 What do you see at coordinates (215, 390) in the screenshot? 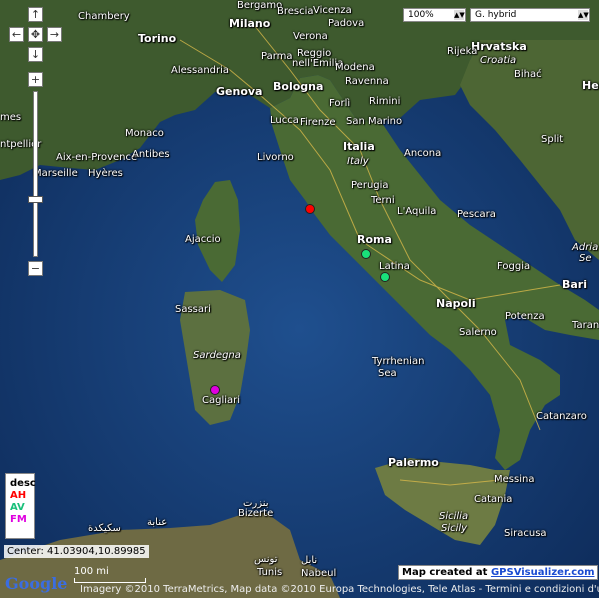
I see `marker-magenta` at bounding box center [215, 390].